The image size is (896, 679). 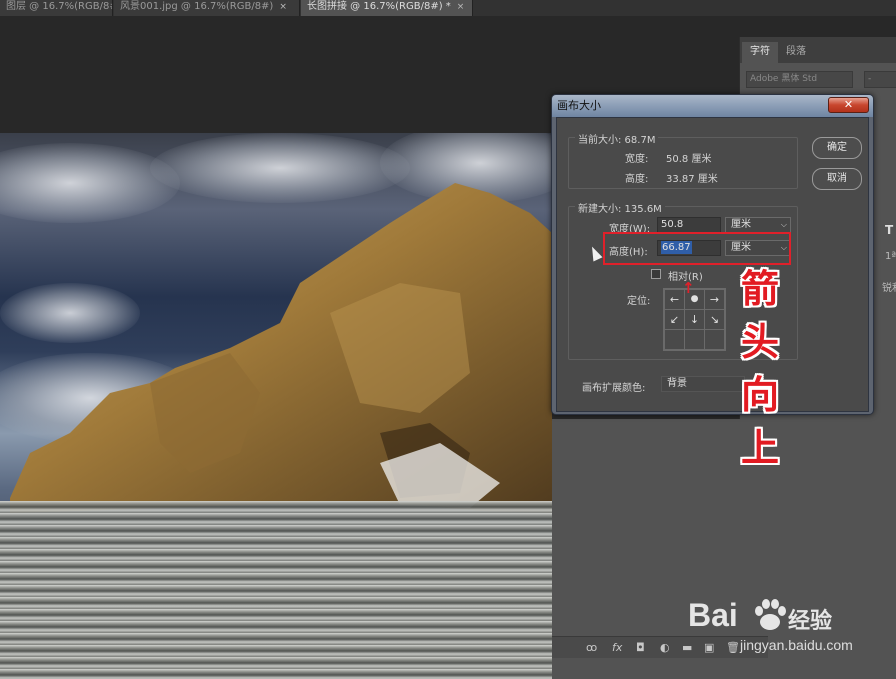 What do you see at coordinates (656, 274) in the screenshot?
I see `relative-checkbox` at bounding box center [656, 274].